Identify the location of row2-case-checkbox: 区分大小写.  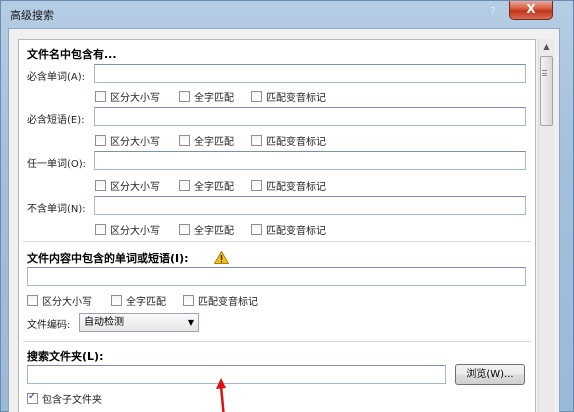
(127, 140).